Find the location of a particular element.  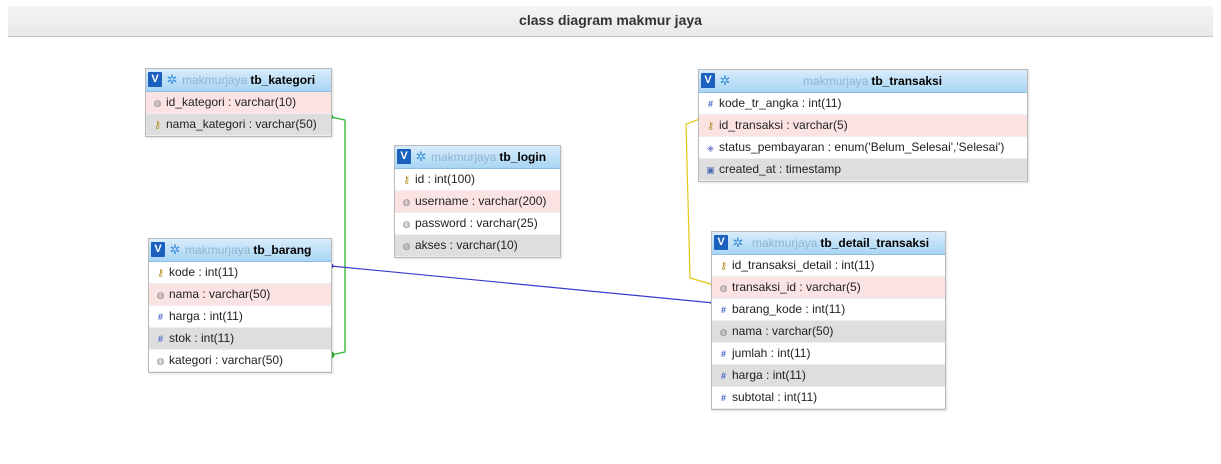

field-label: barang_kode : int(11) is located at coordinates (789, 309).